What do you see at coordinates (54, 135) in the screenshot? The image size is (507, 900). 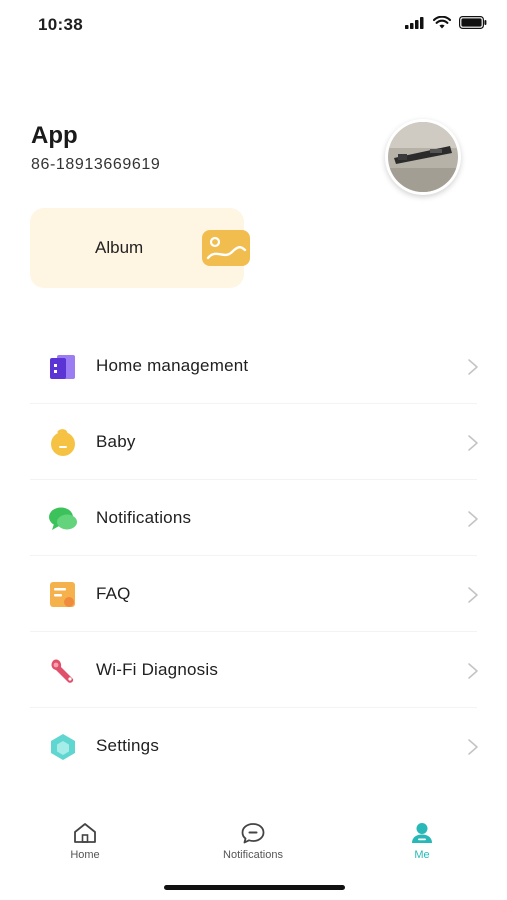 I see `profile-name: App` at bounding box center [54, 135].